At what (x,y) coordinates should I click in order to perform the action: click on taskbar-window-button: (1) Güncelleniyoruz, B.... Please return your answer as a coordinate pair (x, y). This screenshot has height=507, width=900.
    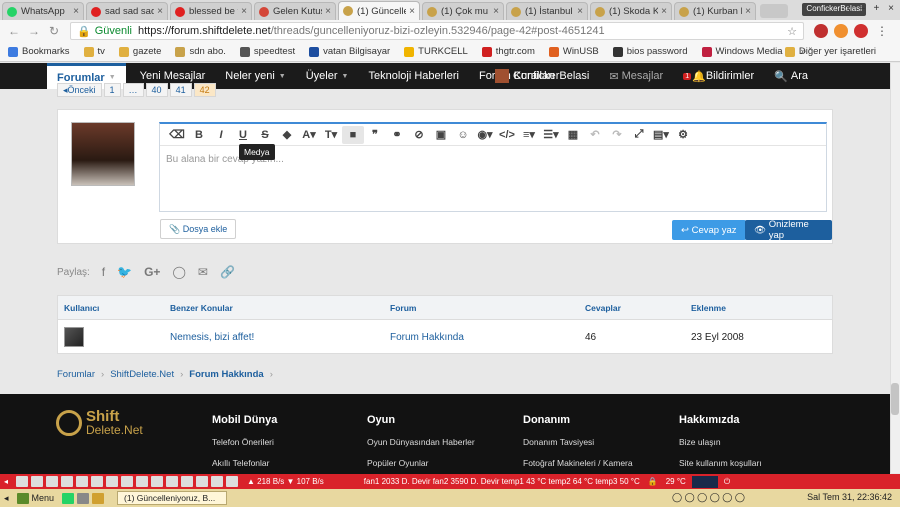
    Looking at the image, I should click on (172, 498).